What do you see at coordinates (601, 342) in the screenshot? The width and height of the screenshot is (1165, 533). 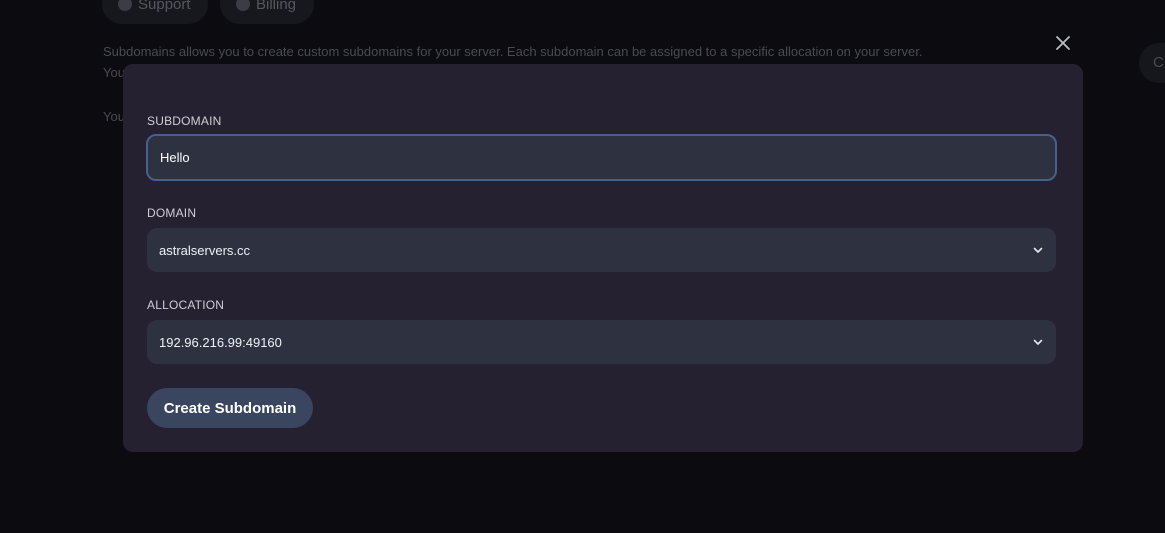 I see `allocation-select: 192.96.216.99:49160` at bounding box center [601, 342].